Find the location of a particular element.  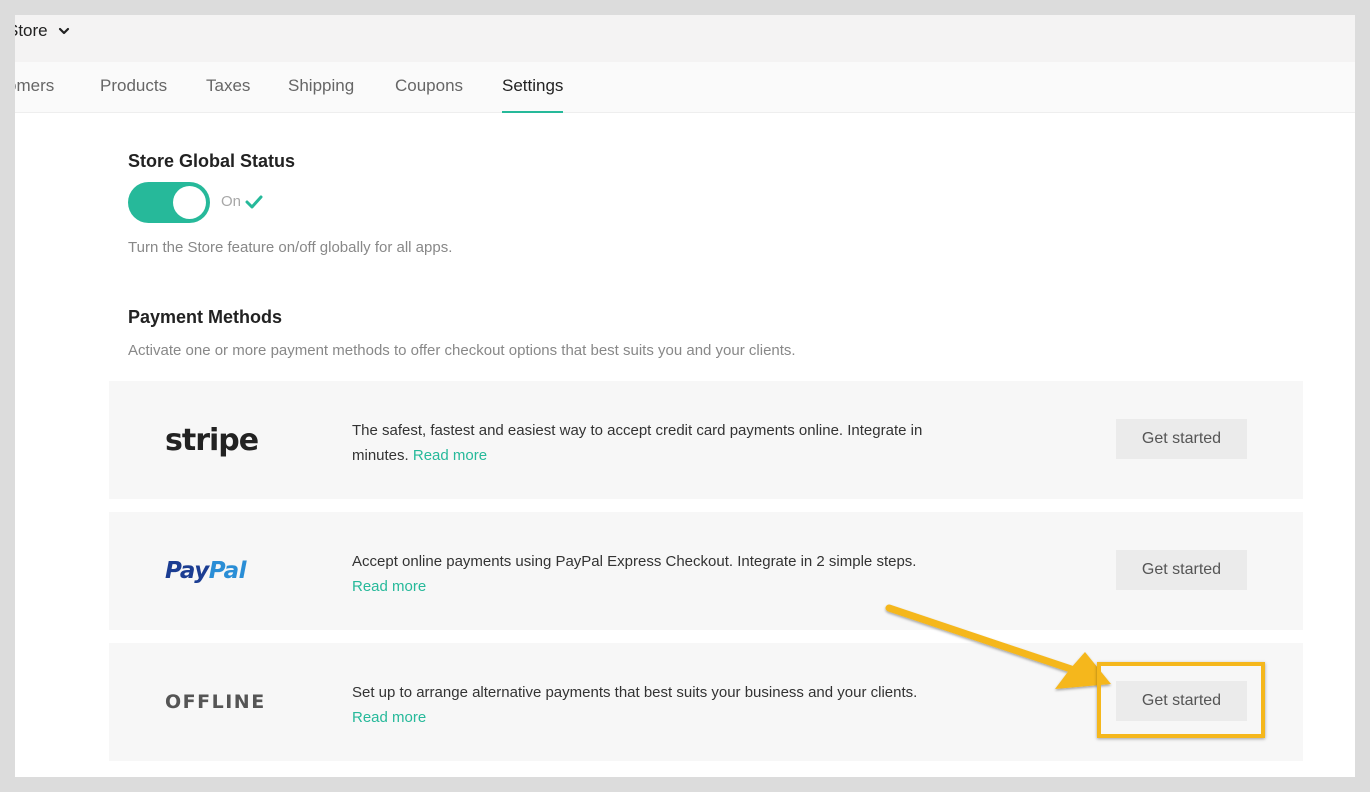

tab-taxes: Taxes is located at coordinates (228, 94).